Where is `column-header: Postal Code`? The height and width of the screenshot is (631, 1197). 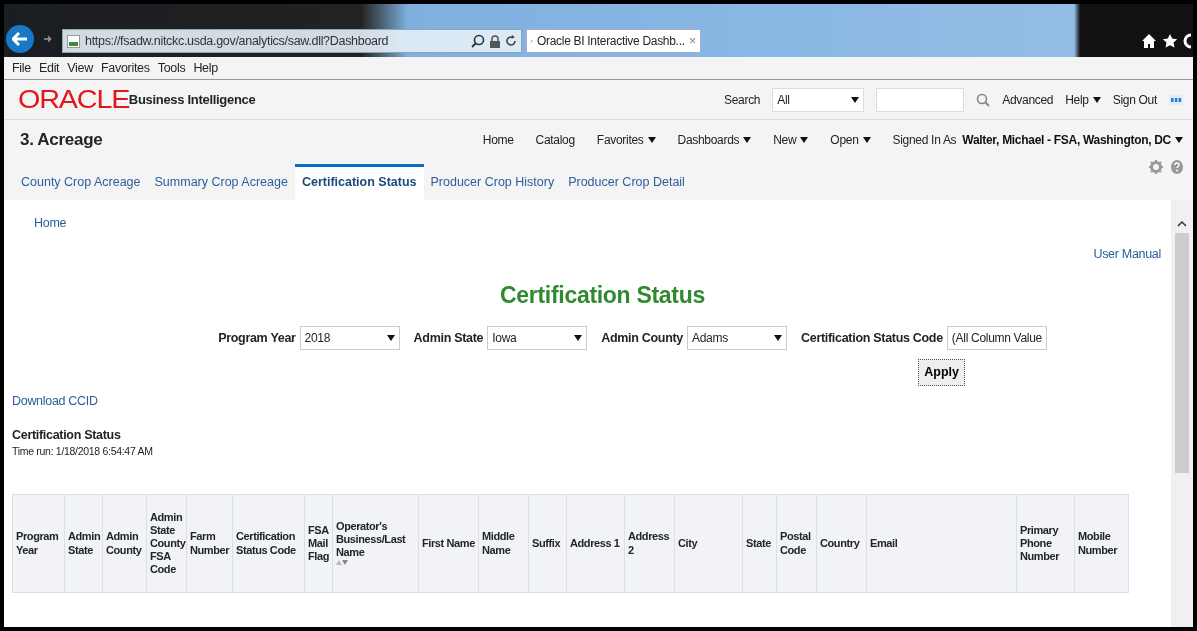
column-header: Postal Code is located at coordinates (796, 543).